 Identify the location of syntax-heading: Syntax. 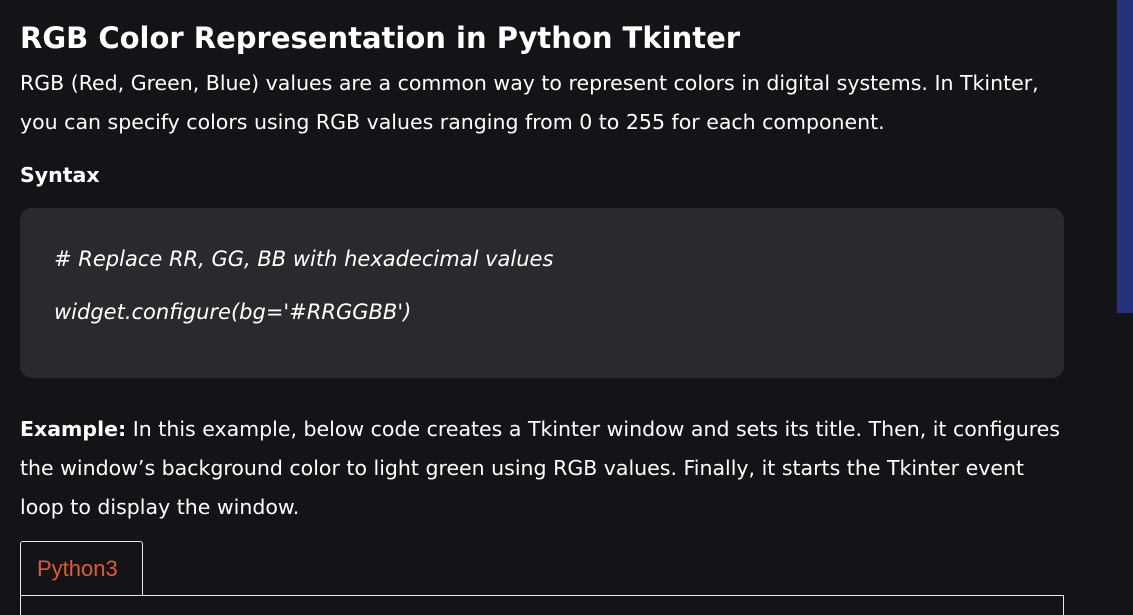
(60, 175).